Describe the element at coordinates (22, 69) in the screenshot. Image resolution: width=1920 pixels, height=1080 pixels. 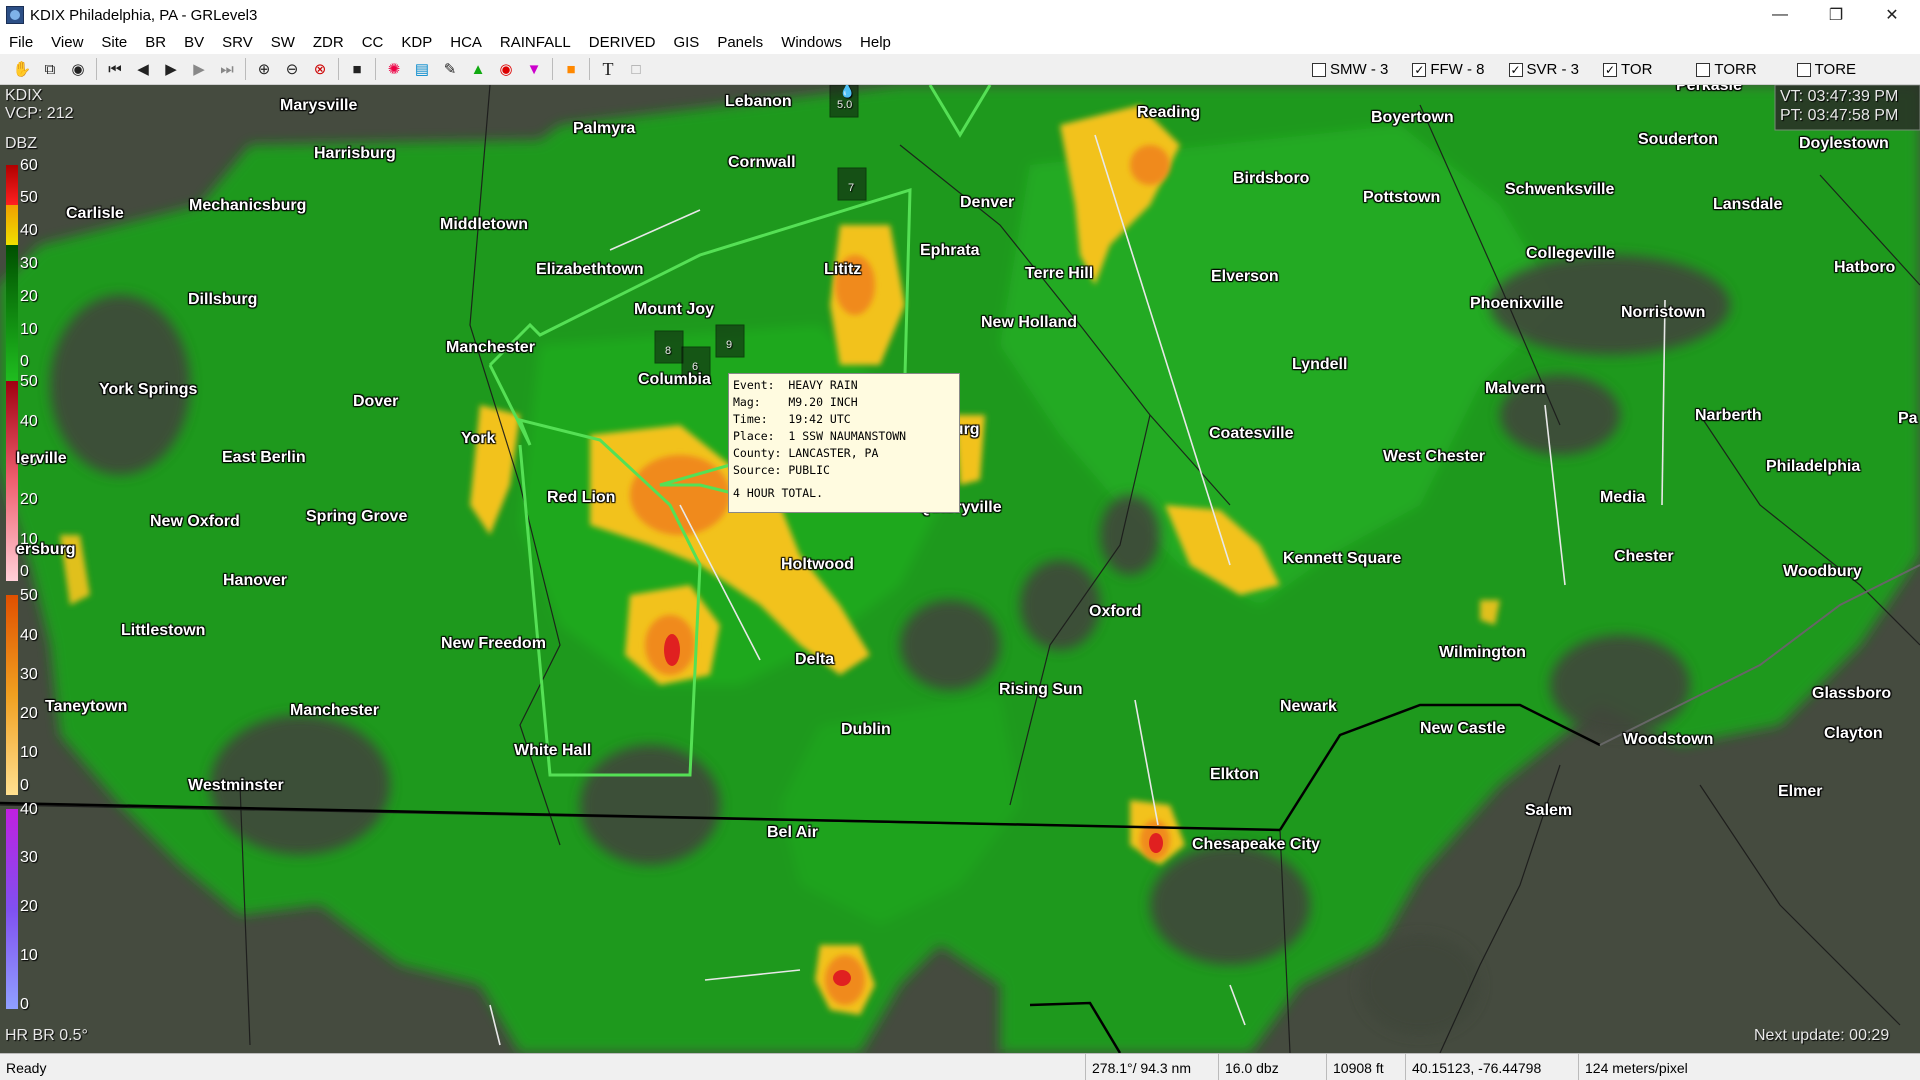
I see `hand-icon: ✋` at that location.